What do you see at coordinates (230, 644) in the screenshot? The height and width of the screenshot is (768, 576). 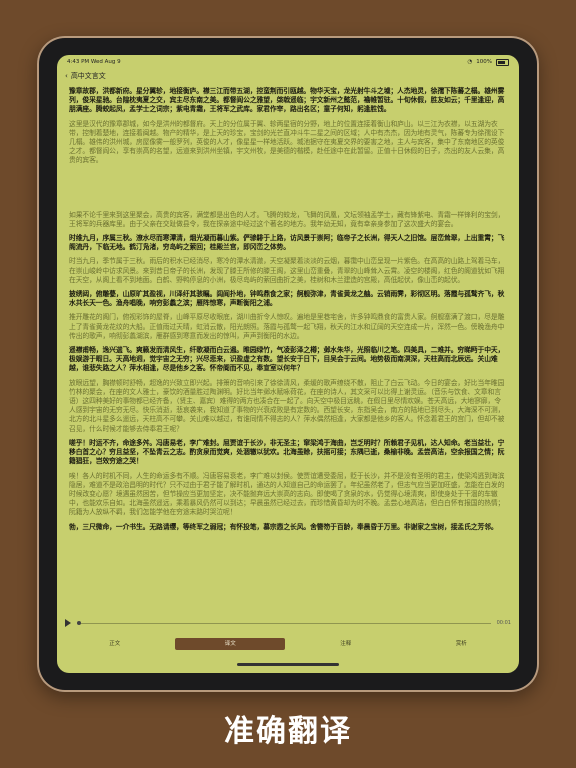 I see `tab-translation: 译文` at bounding box center [230, 644].